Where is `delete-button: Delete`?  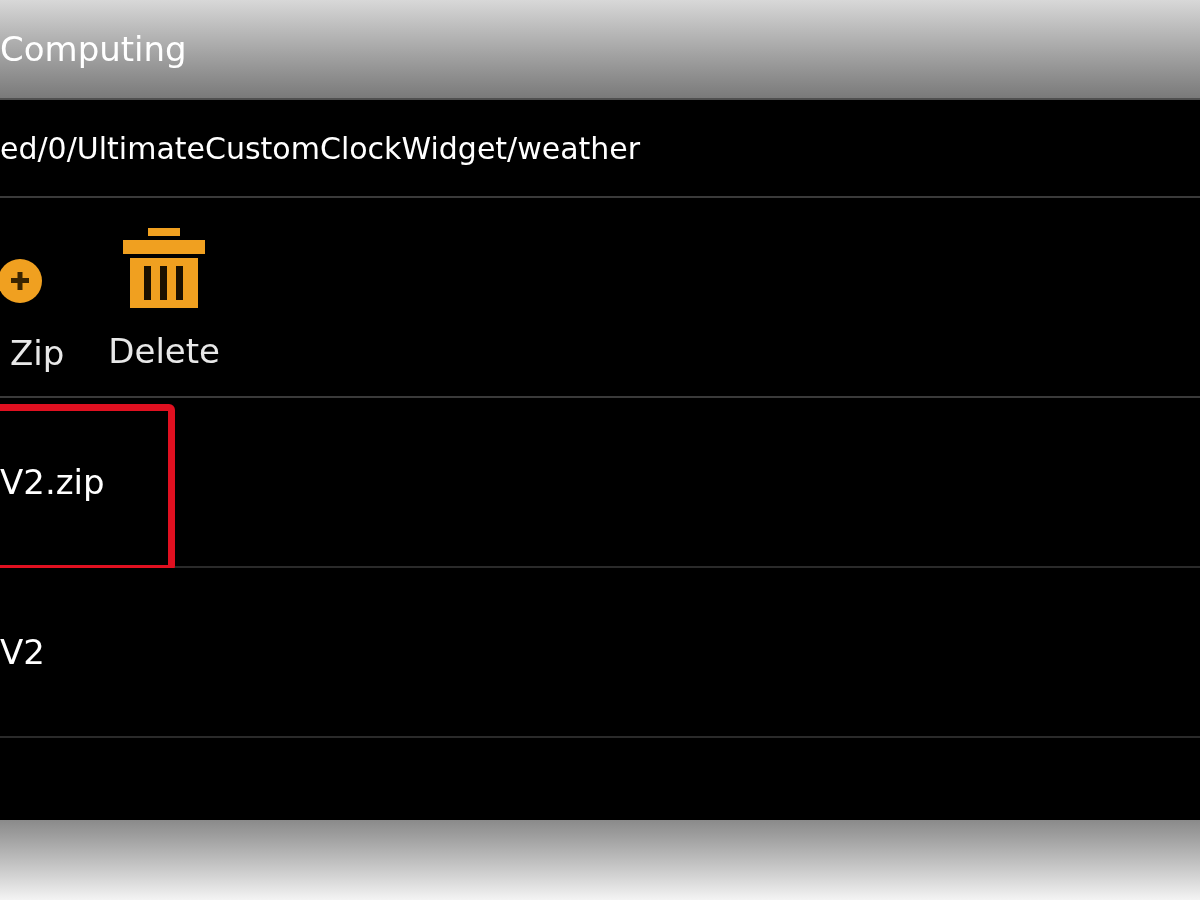
delete-button: Delete is located at coordinates (164, 302).